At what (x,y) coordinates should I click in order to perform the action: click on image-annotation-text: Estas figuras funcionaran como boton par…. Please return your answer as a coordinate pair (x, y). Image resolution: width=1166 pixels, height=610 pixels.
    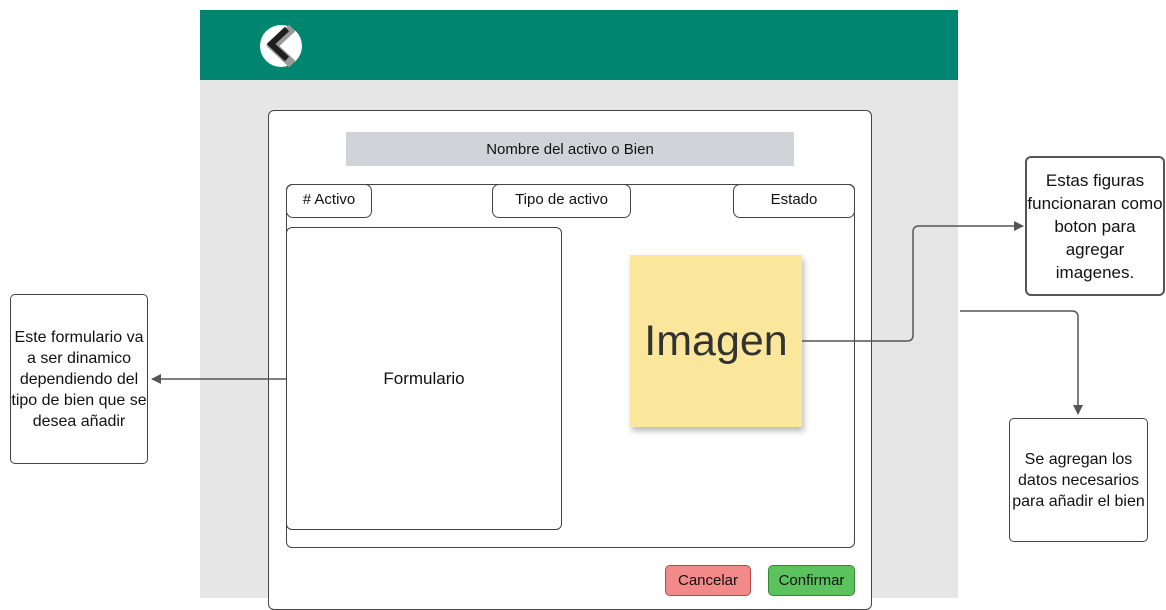
    Looking at the image, I should click on (1095, 226).